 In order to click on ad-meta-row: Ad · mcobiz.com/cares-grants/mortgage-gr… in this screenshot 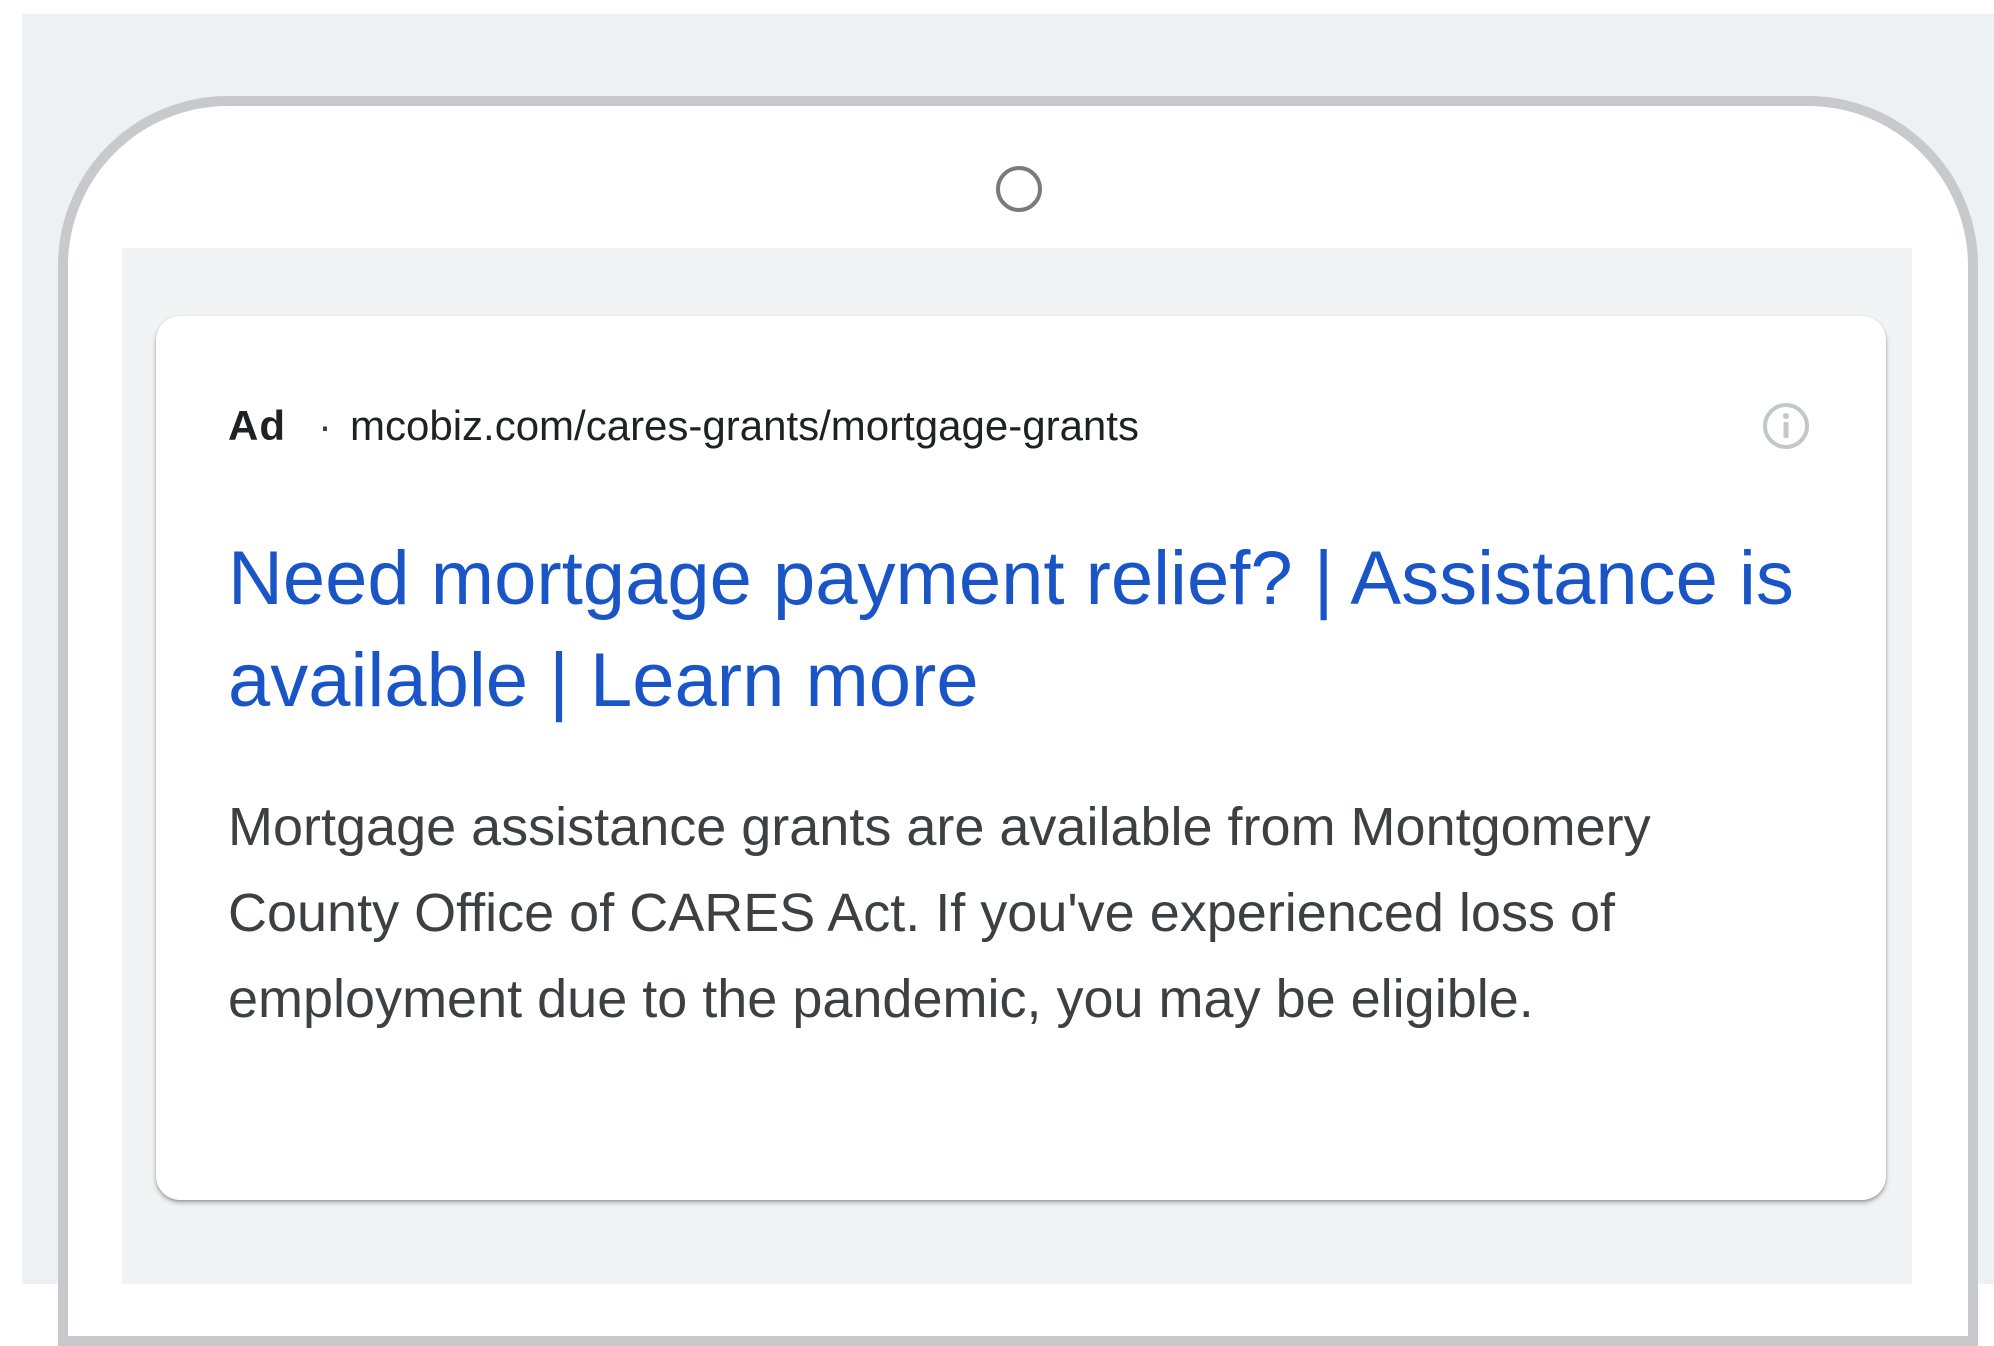, I will do `click(683, 426)`.